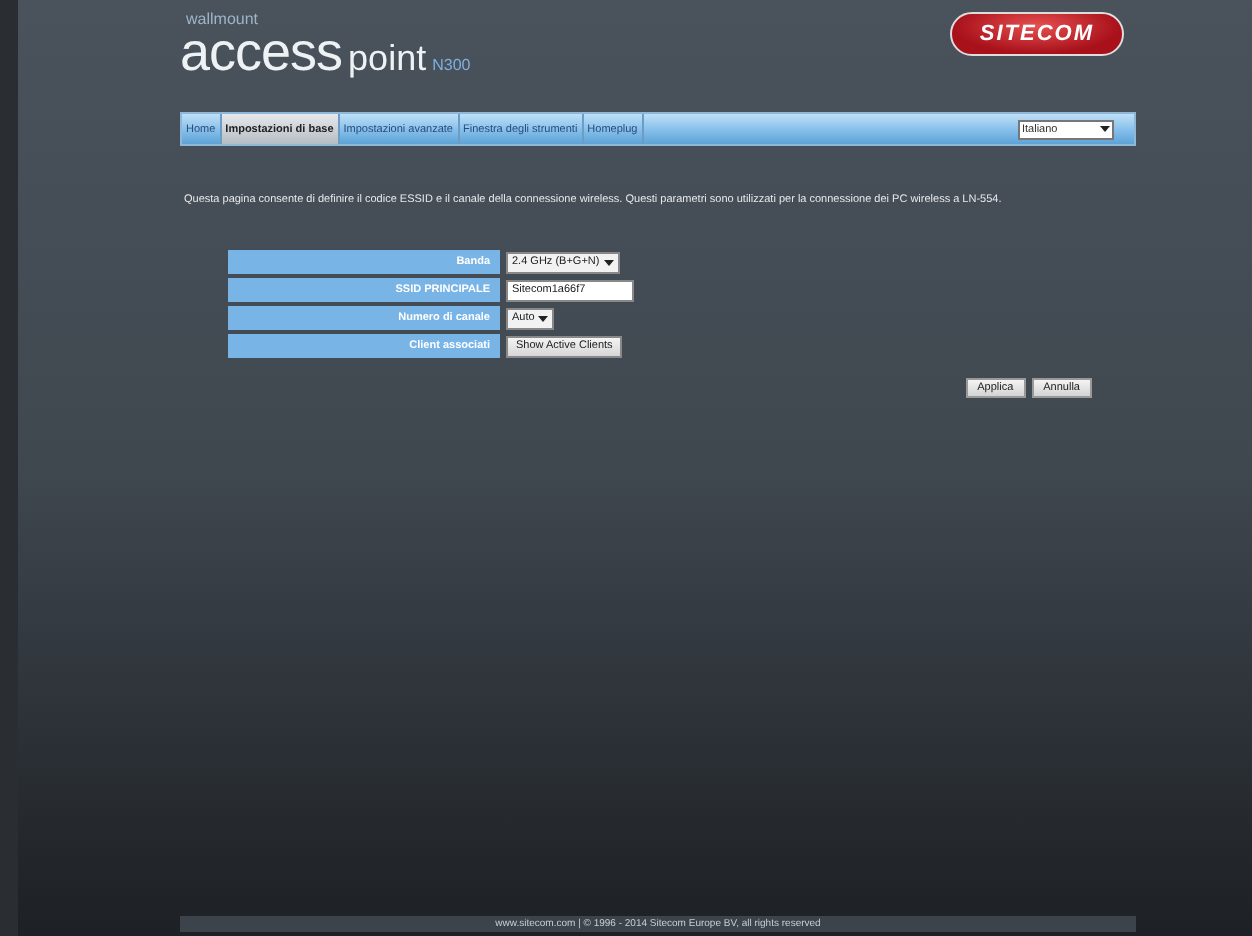 The height and width of the screenshot is (936, 1252). Describe the element at coordinates (261, 52) in the screenshot. I see `product-name: access` at that location.